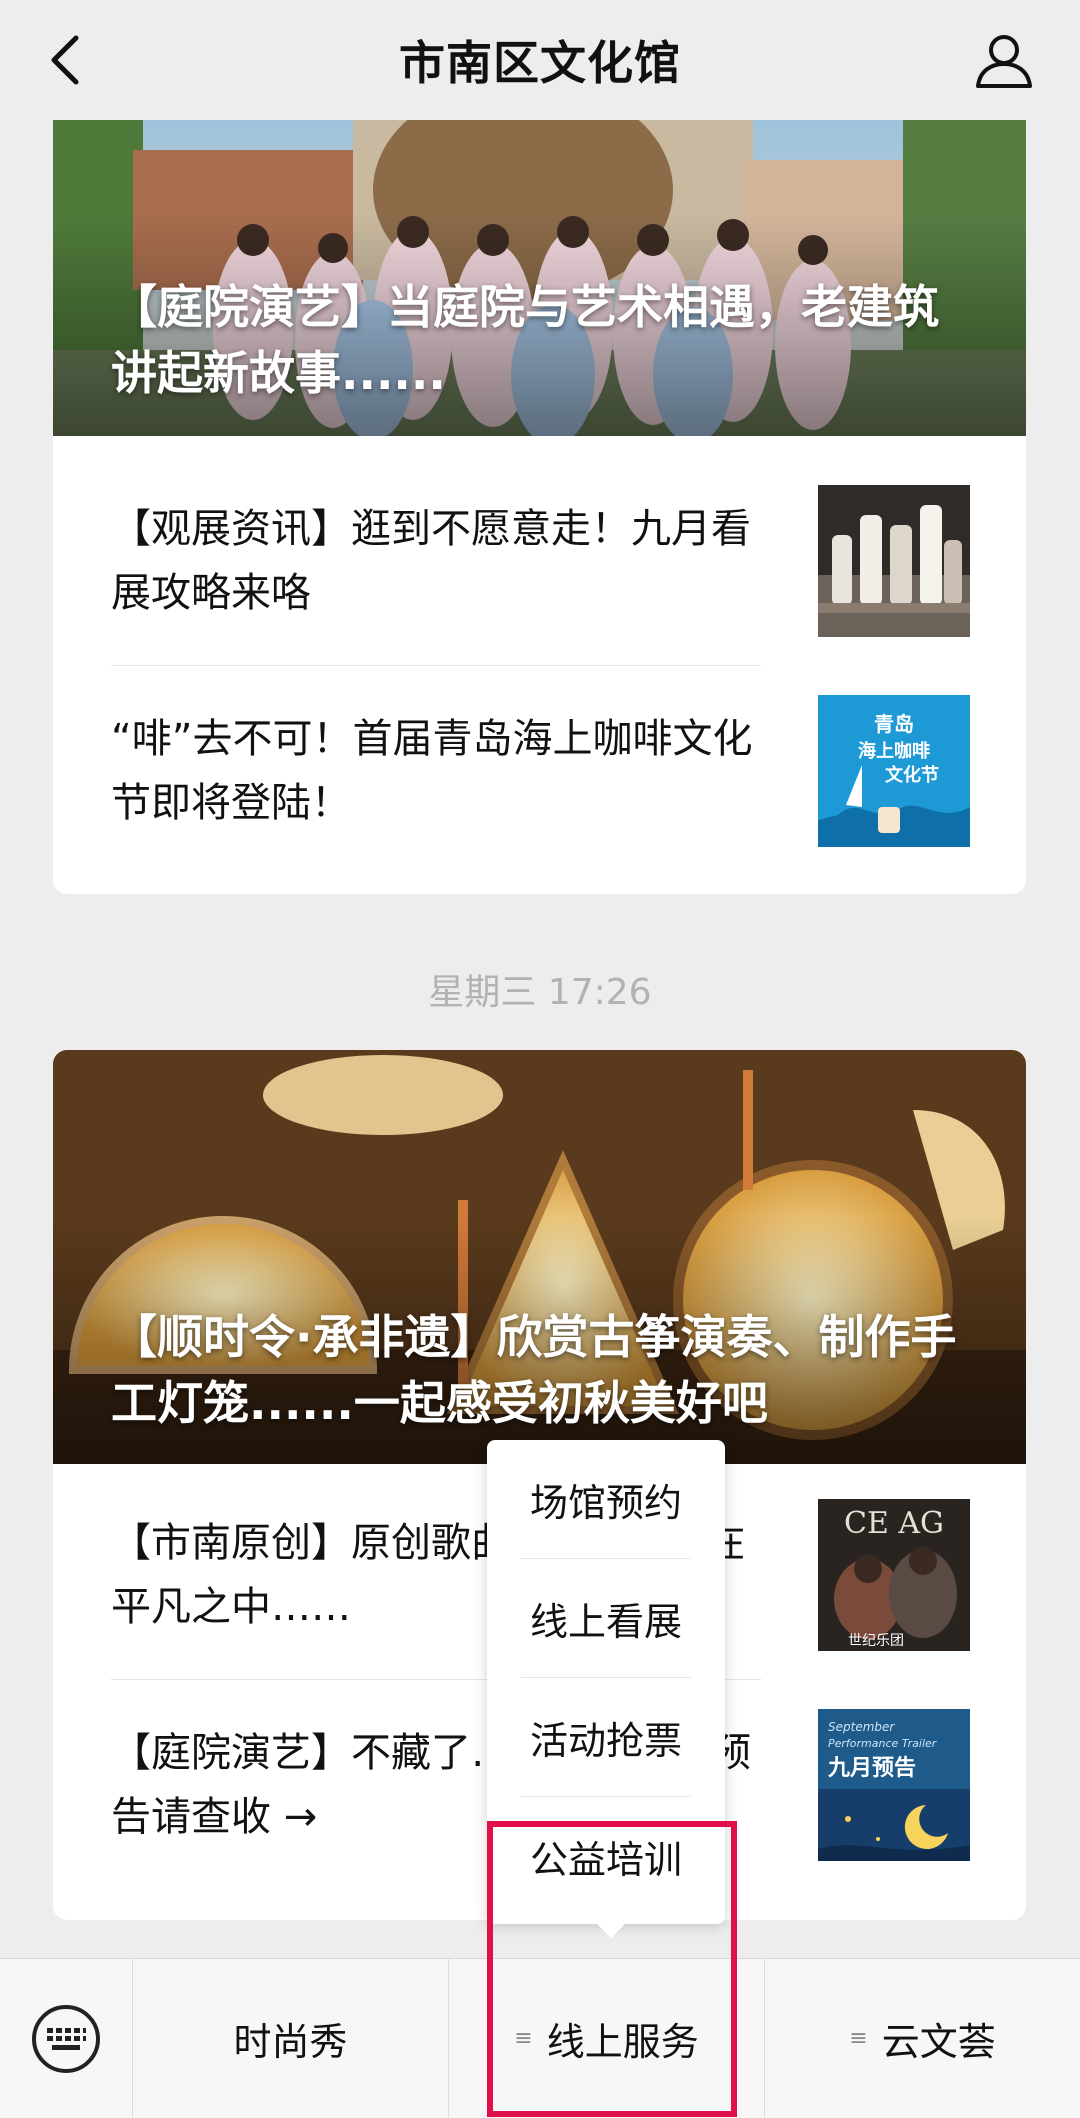 This screenshot has height=2118, width=1080. Describe the element at coordinates (540, 992) in the screenshot. I see `timestamp: 星期三 17:26` at that location.